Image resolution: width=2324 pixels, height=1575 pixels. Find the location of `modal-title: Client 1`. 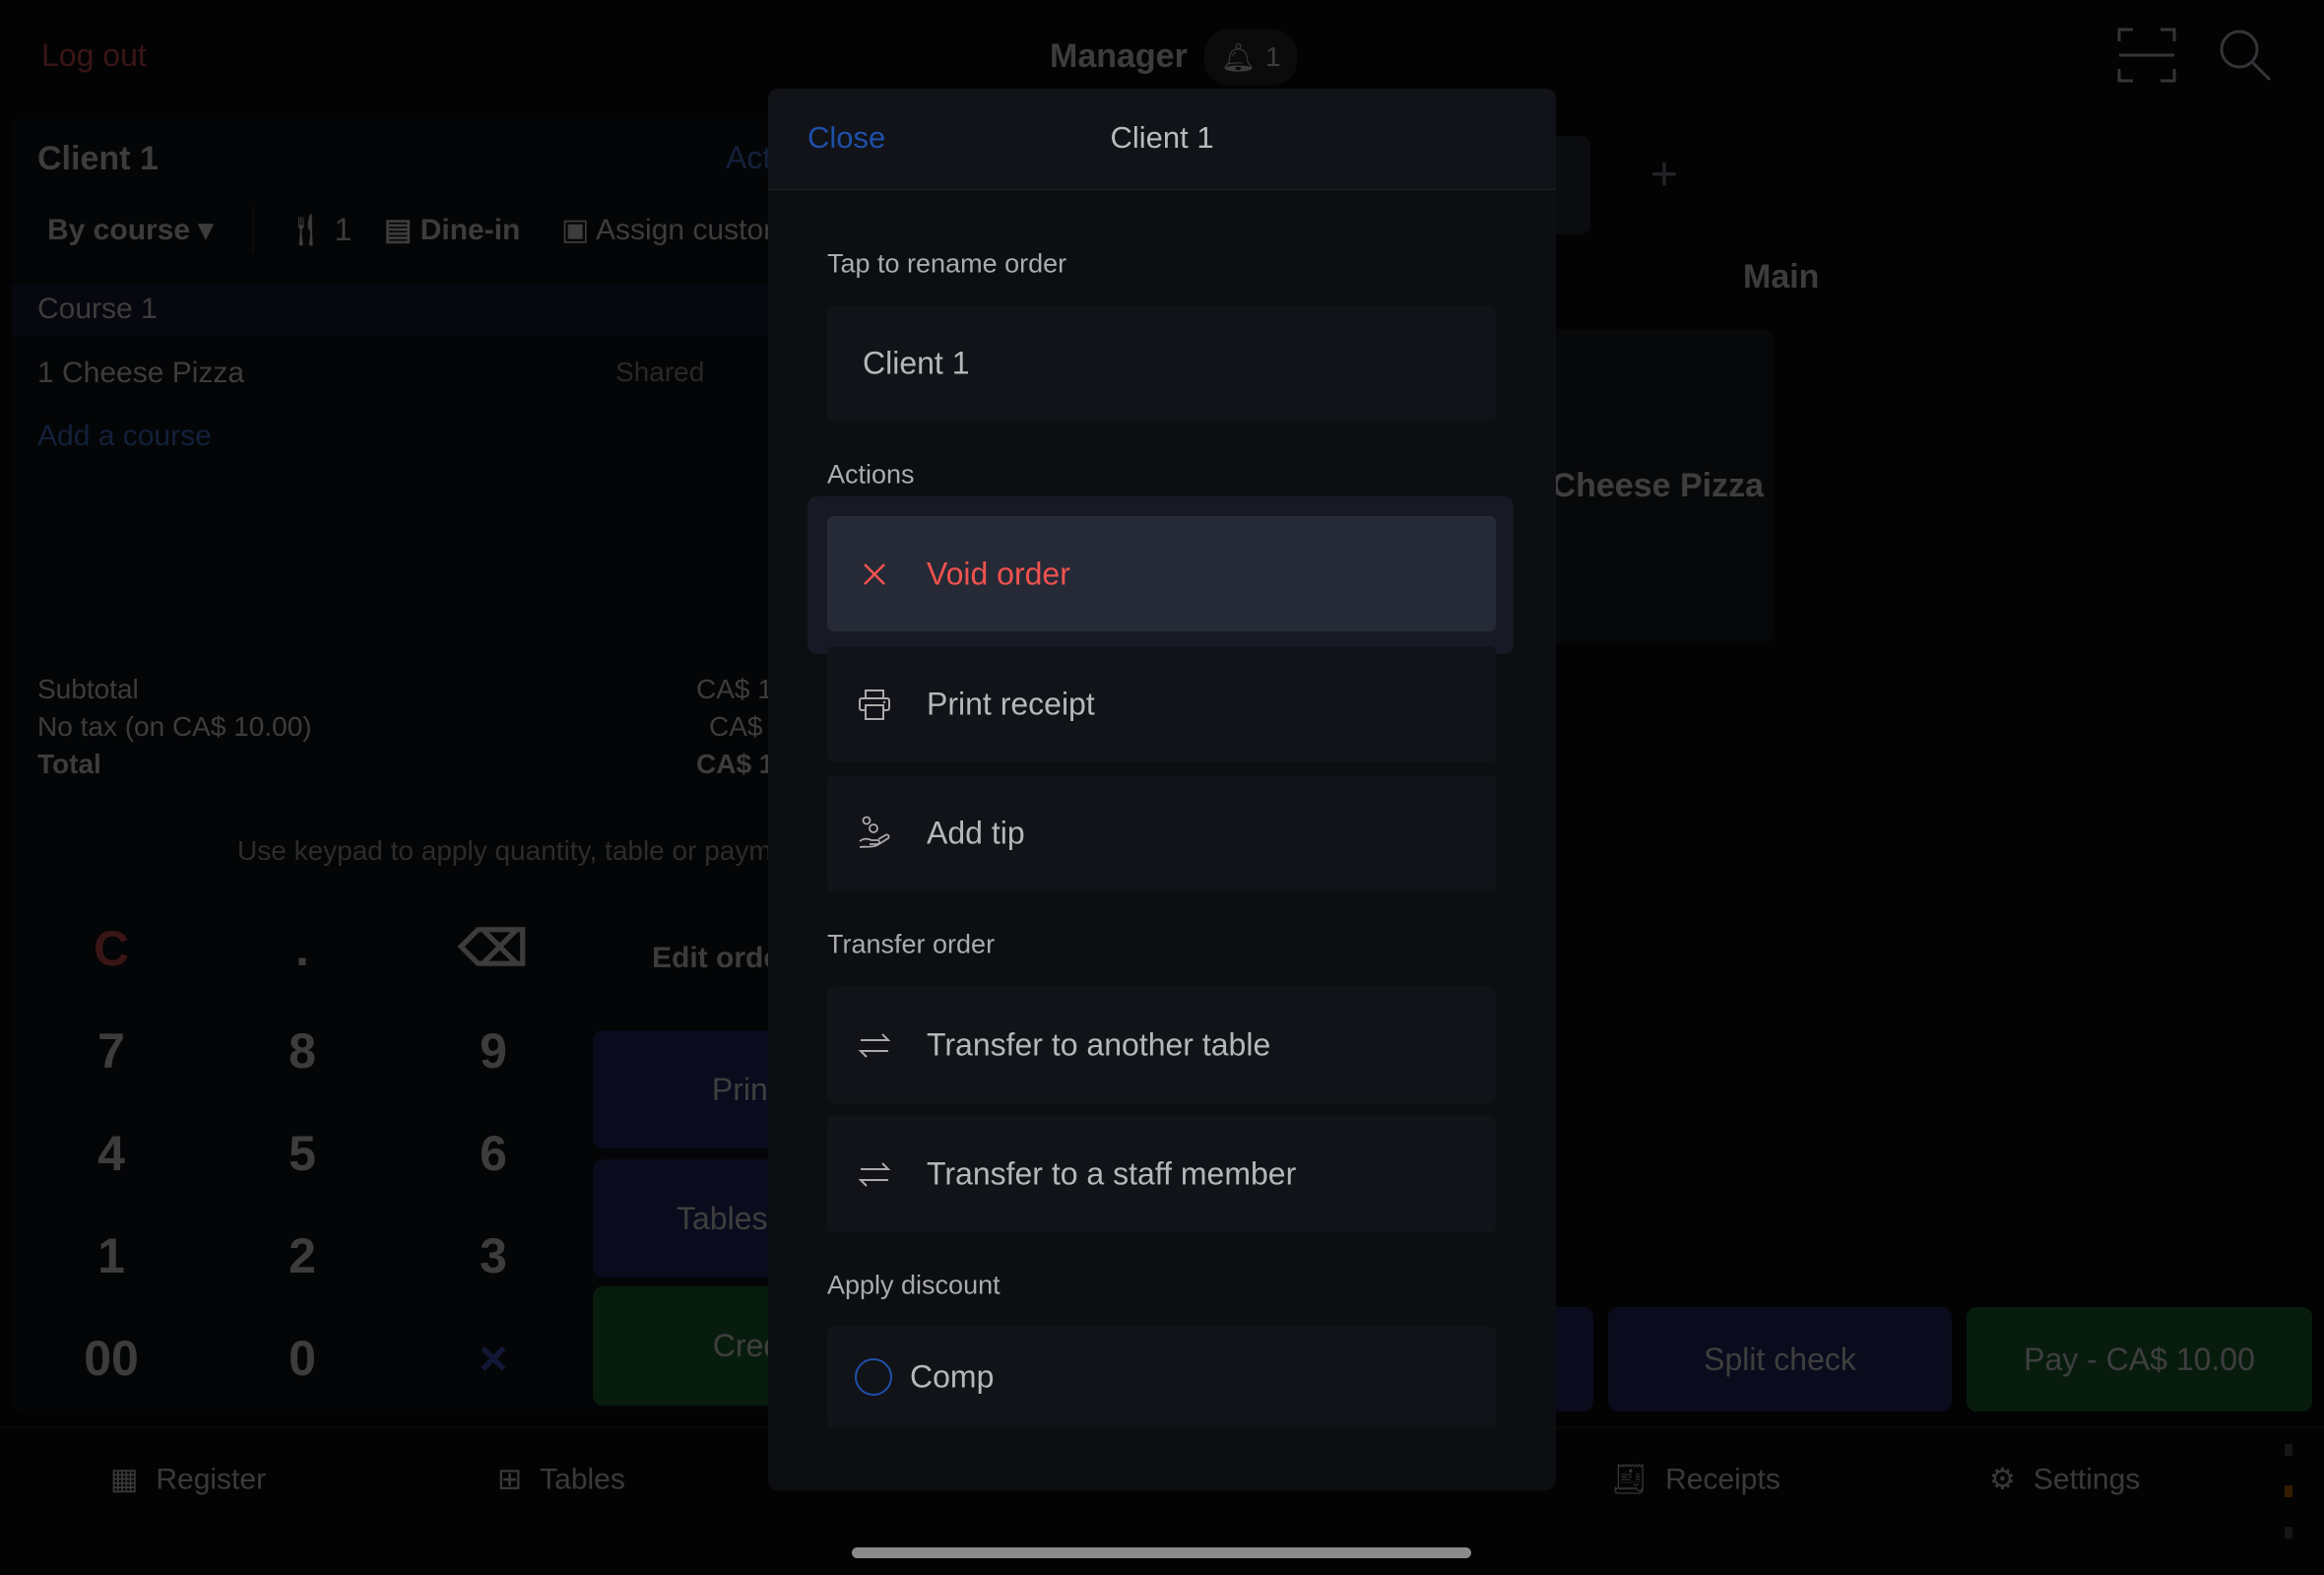

modal-title: Client 1 is located at coordinates (1162, 137).